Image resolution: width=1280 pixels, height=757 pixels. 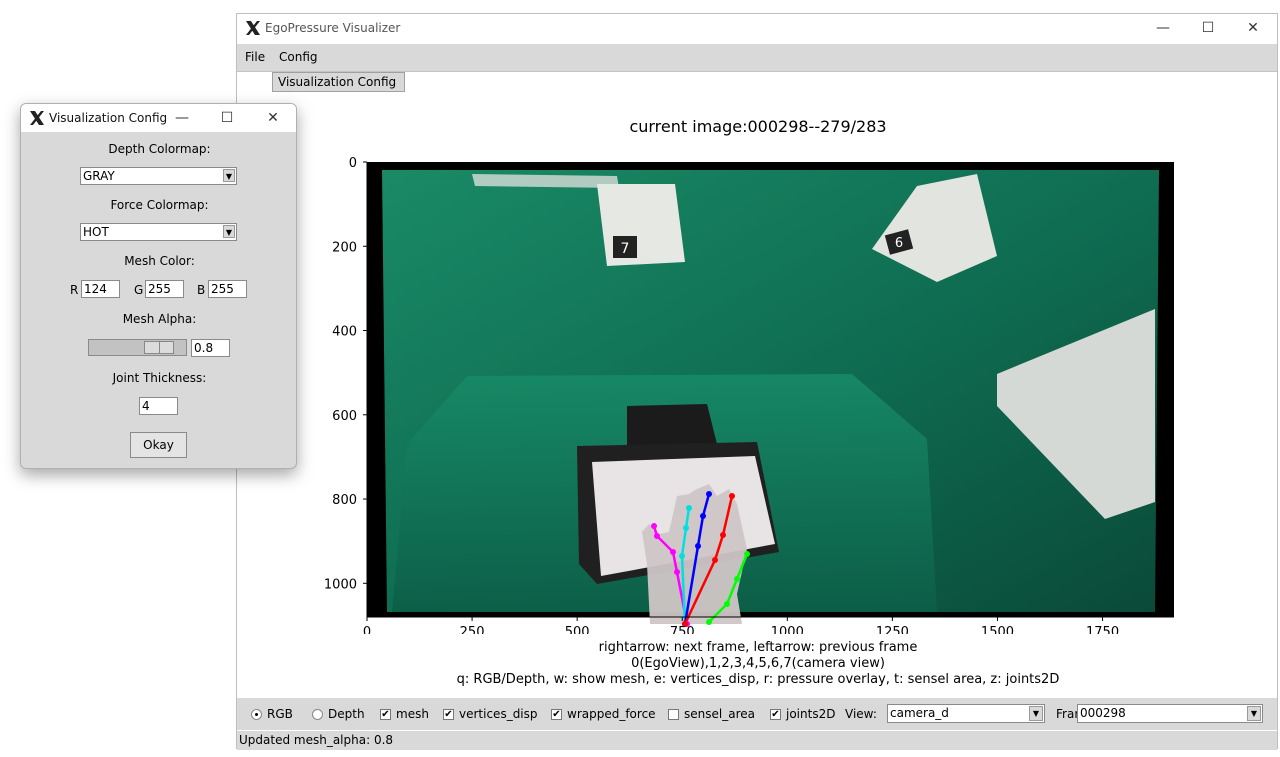 I want to click on frame-select: 000298 ▼, so click(x=1170, y=713).